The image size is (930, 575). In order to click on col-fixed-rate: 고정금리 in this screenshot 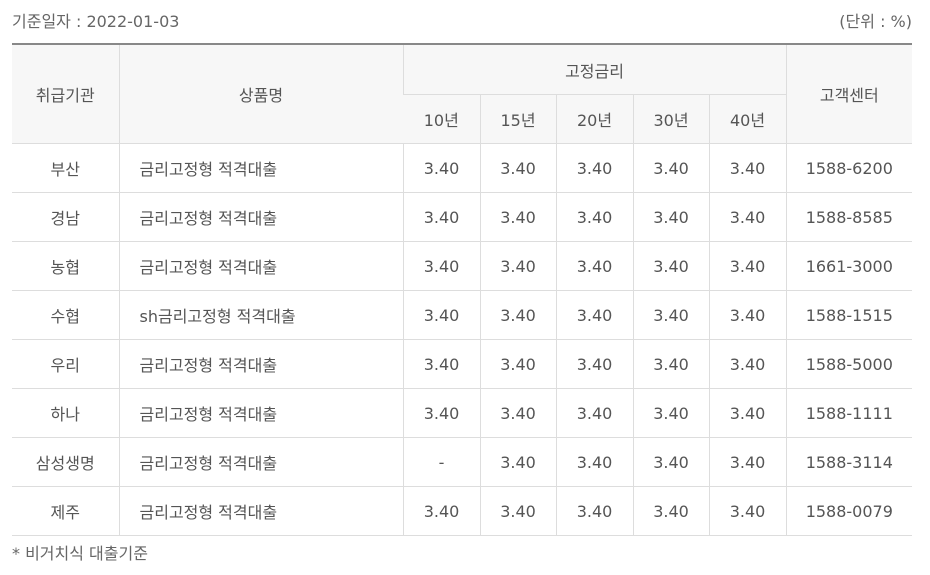, I will do `click(594, 69)`.